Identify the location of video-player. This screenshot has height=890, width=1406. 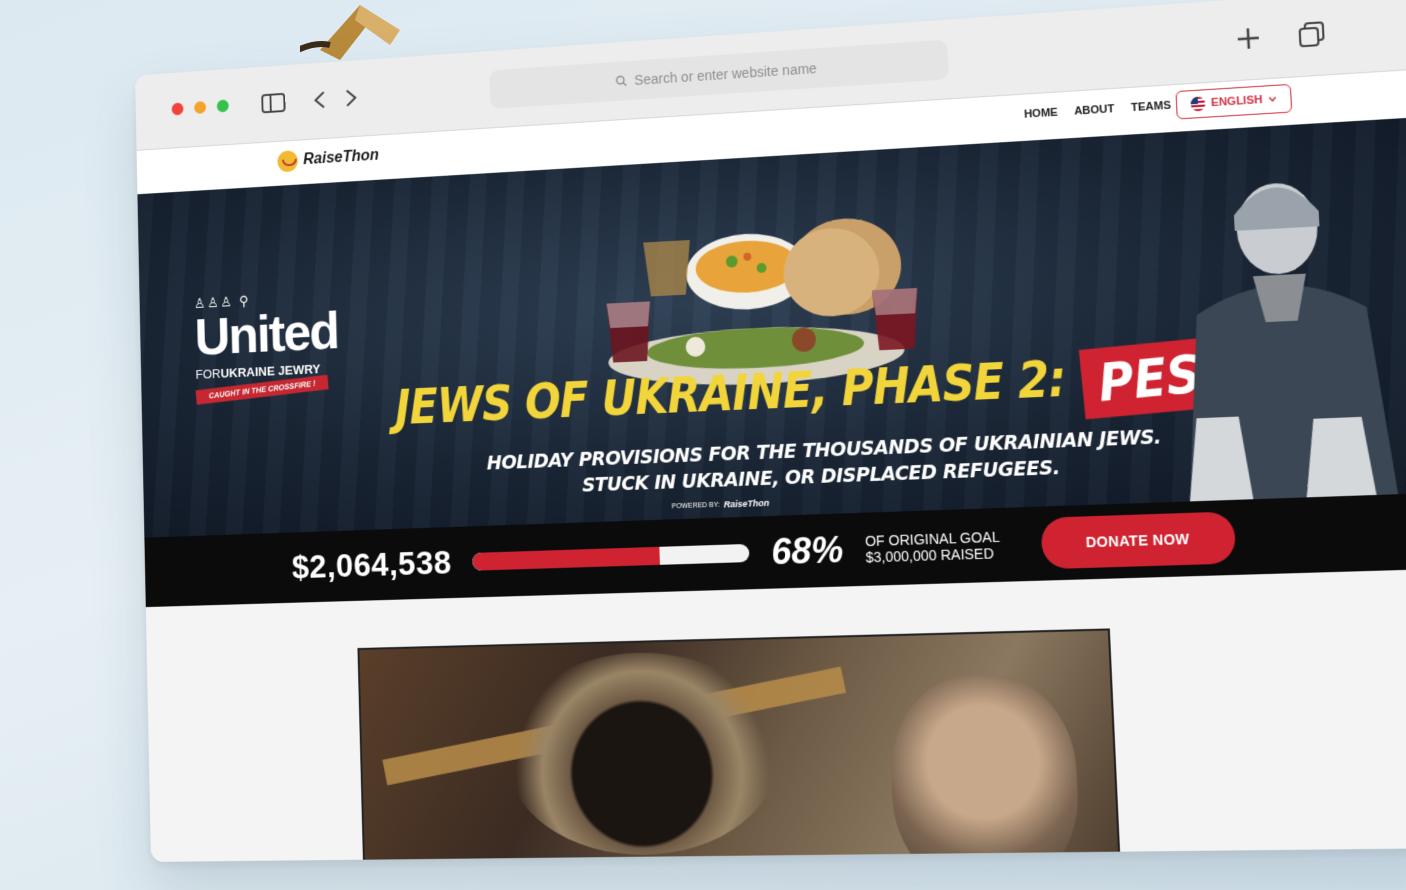
(739, 745).